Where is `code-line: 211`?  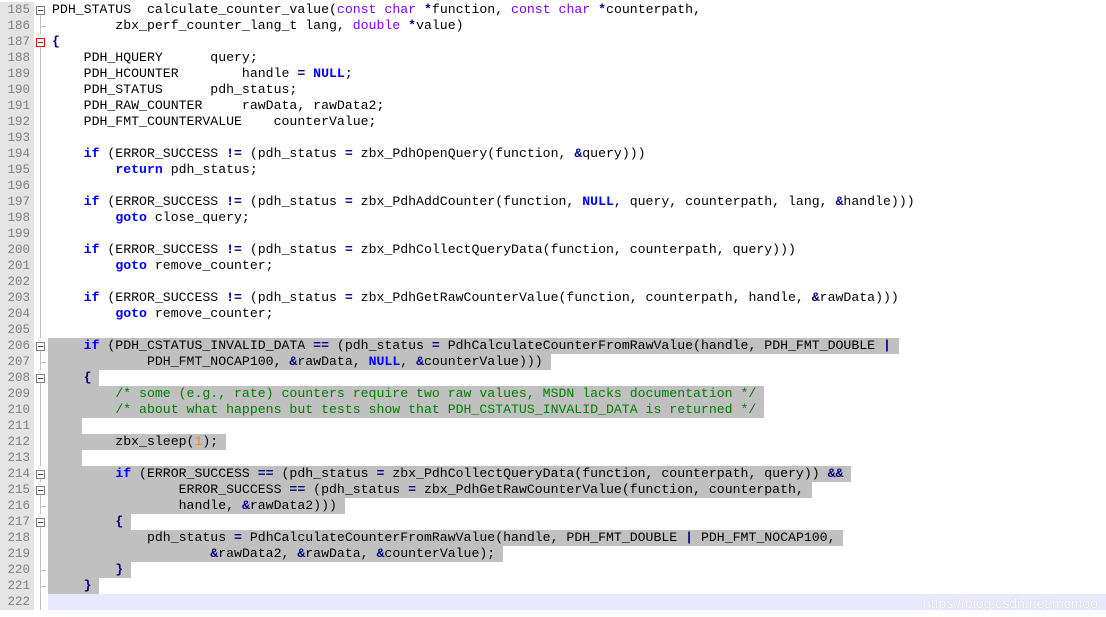 code-line: 211 is located at coordinates (553, 426).